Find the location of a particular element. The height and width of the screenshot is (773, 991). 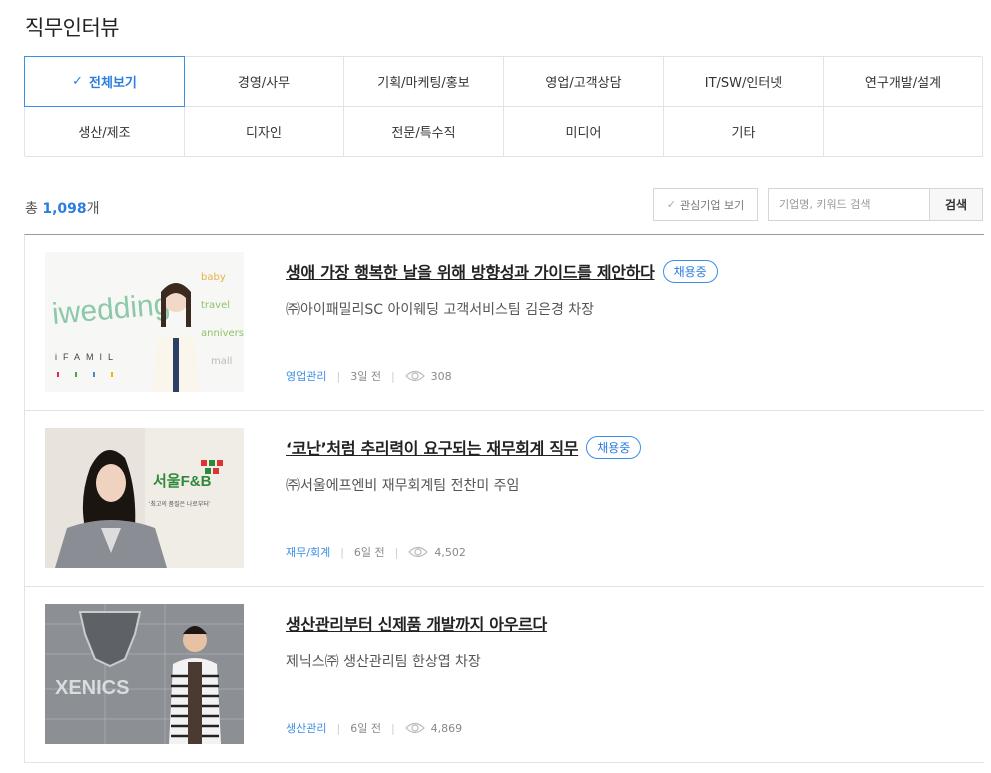

tab-etc: 기타 is located at coordinates (744, 132).